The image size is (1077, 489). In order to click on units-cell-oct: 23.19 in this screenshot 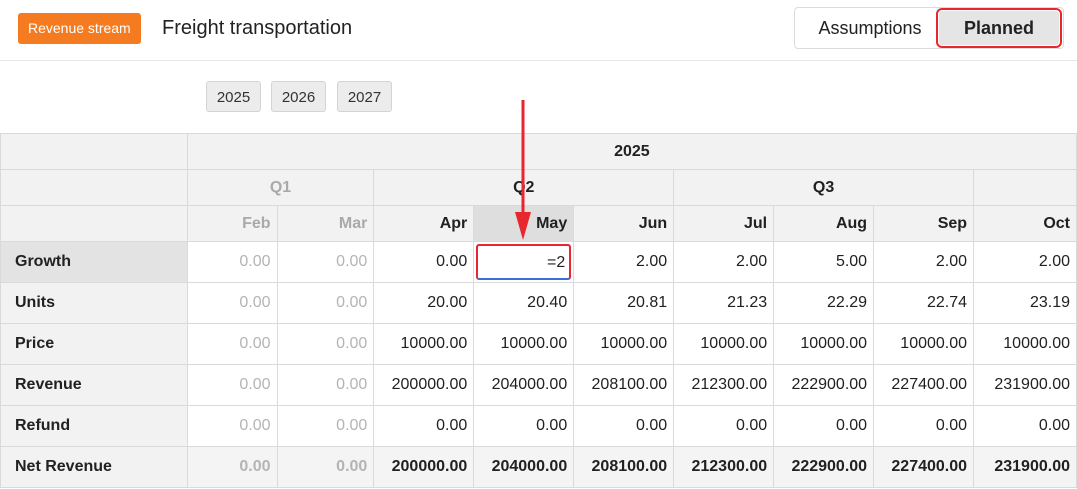, I will do `click(1025, 303)`.